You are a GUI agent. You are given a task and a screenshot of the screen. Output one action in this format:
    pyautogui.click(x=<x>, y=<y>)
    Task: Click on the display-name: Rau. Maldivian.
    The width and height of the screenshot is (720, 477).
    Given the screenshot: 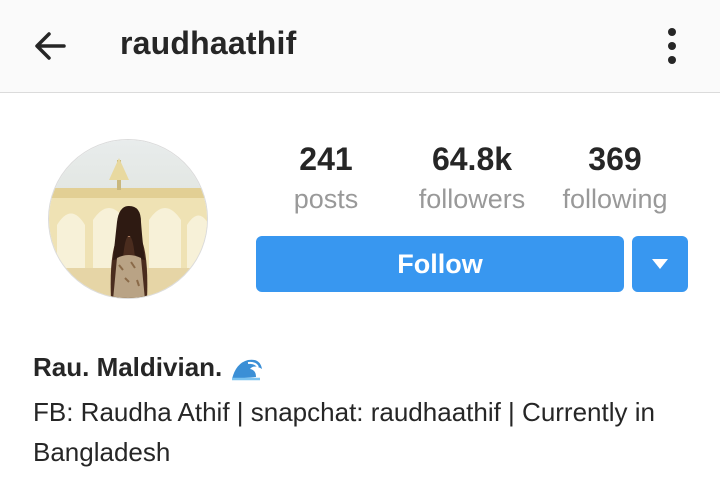 What is the action you would take?
    pyautogui.click(x=128, y=367)
    